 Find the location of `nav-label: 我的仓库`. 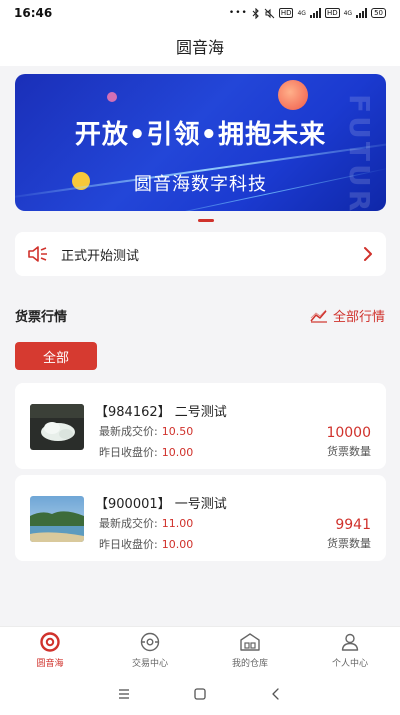

nav-label: 我的仓库 is located at coordinates (249, 663).